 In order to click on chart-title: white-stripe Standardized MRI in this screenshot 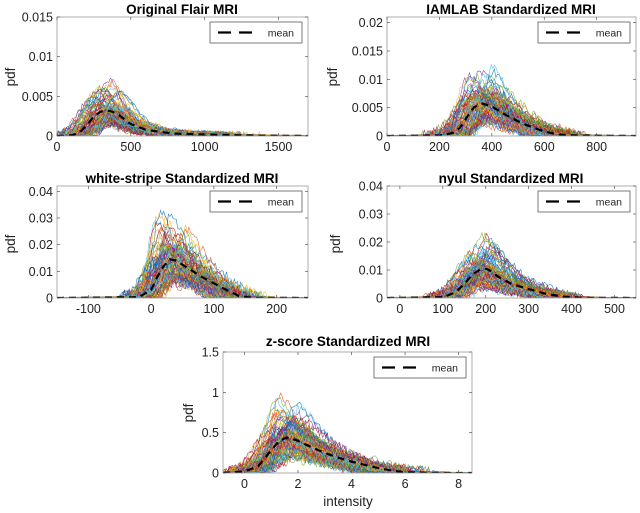, I will do `click(182, 178)`.